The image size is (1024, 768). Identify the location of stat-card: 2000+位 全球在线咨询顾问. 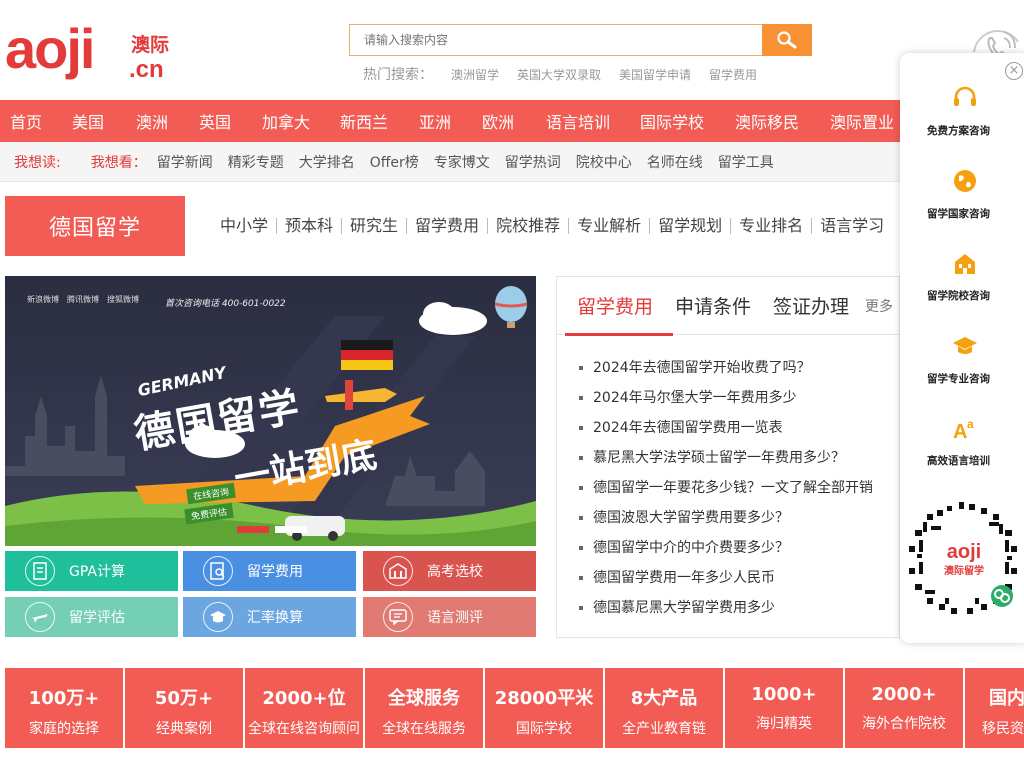
(304, 708).